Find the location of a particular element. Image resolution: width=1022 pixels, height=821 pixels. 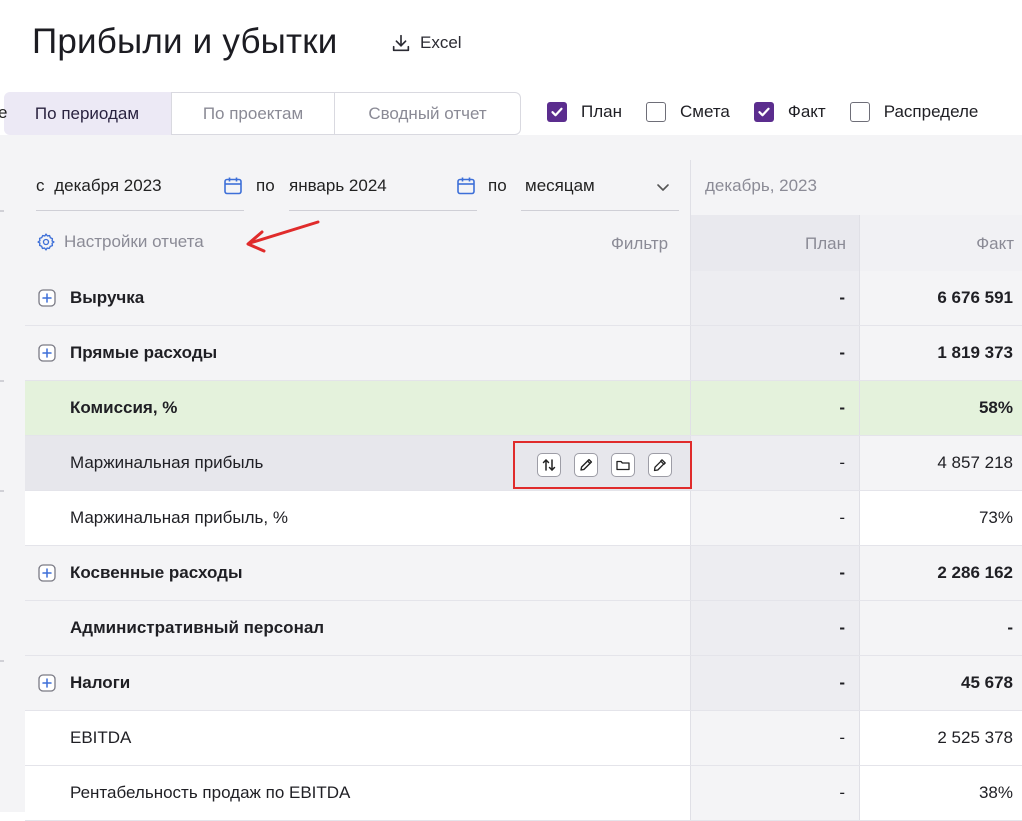

date-to-field: январь 2024 is located at coordinates (383, 185).